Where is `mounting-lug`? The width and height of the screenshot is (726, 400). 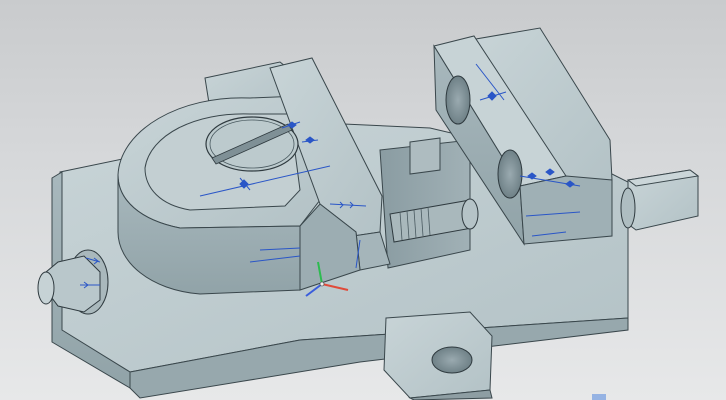
mounting-lug is located at coordinates (438, 355).